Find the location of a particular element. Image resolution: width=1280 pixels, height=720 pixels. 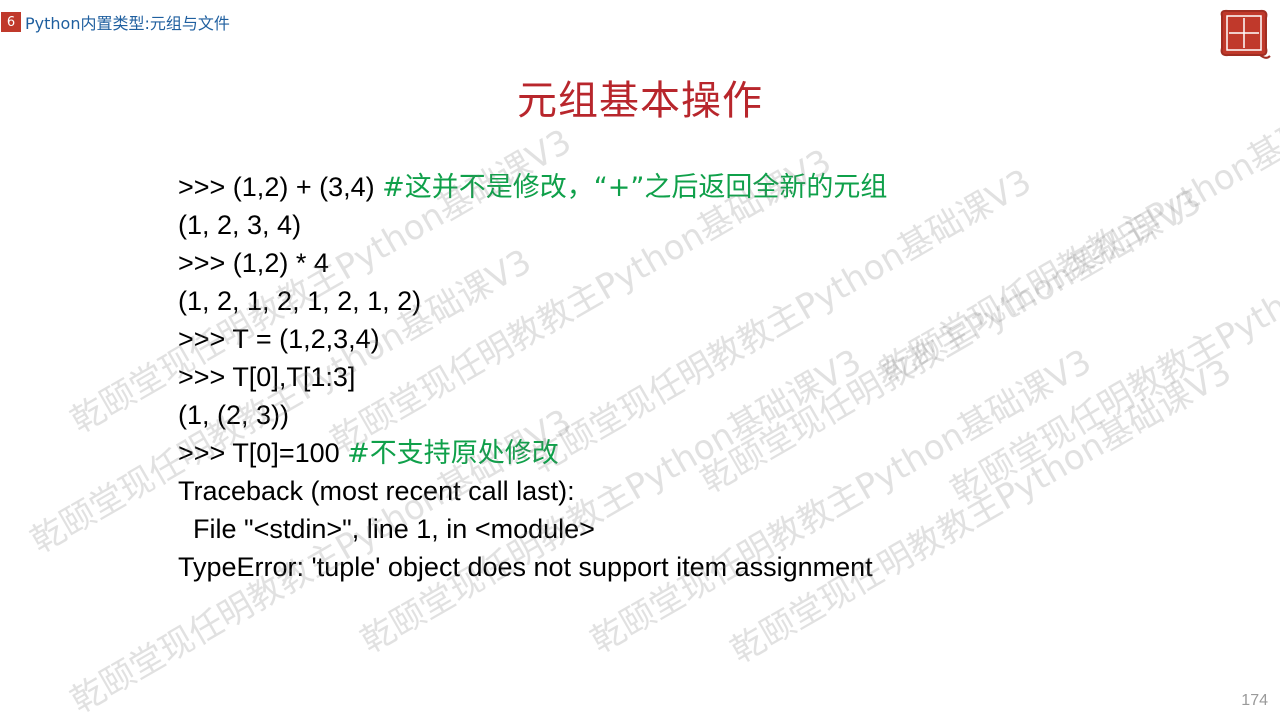

code-text: >>> T[0],T[1:3] is located at coordinates (267, 377).